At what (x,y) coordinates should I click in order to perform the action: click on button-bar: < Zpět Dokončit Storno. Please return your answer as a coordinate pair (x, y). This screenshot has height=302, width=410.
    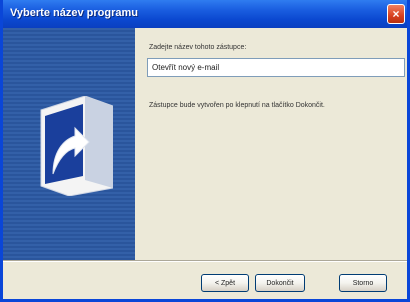
    Looking at the image, I should click on (205, 282).